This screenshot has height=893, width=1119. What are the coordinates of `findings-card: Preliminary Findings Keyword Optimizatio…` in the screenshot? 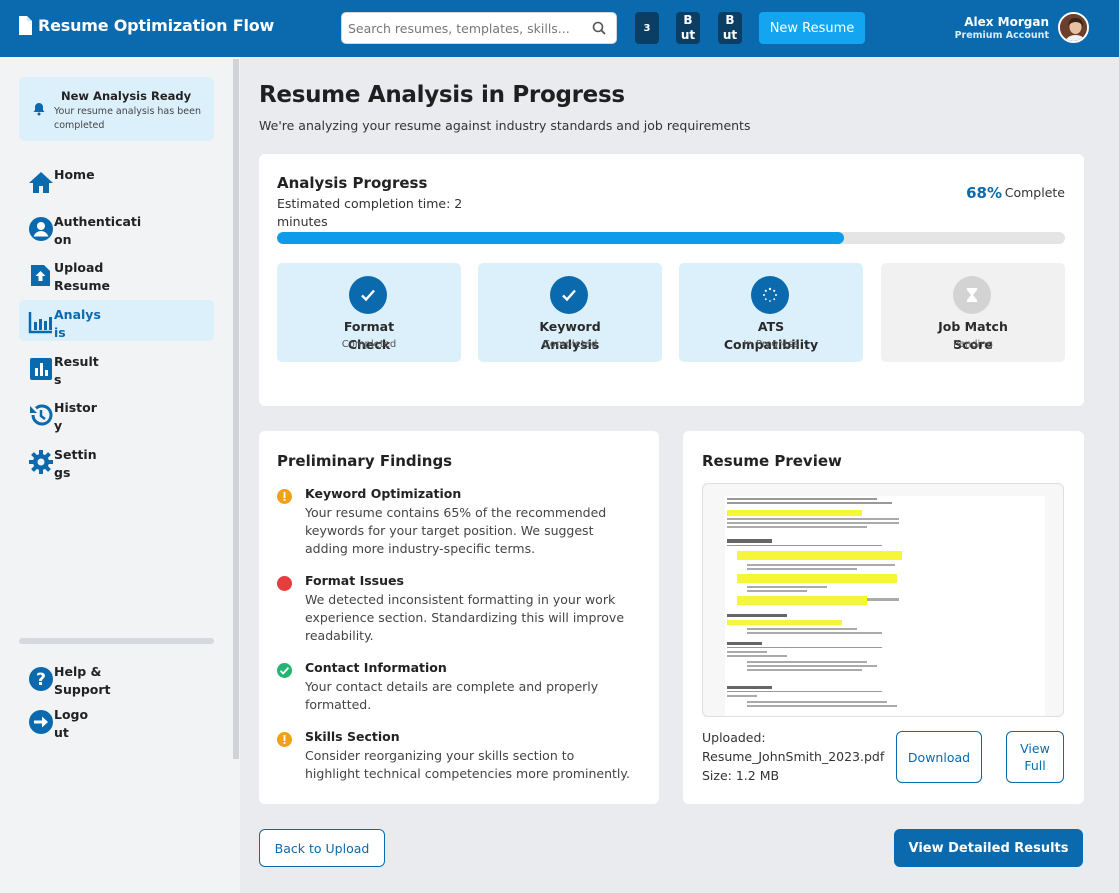 It's located at (459, 617).